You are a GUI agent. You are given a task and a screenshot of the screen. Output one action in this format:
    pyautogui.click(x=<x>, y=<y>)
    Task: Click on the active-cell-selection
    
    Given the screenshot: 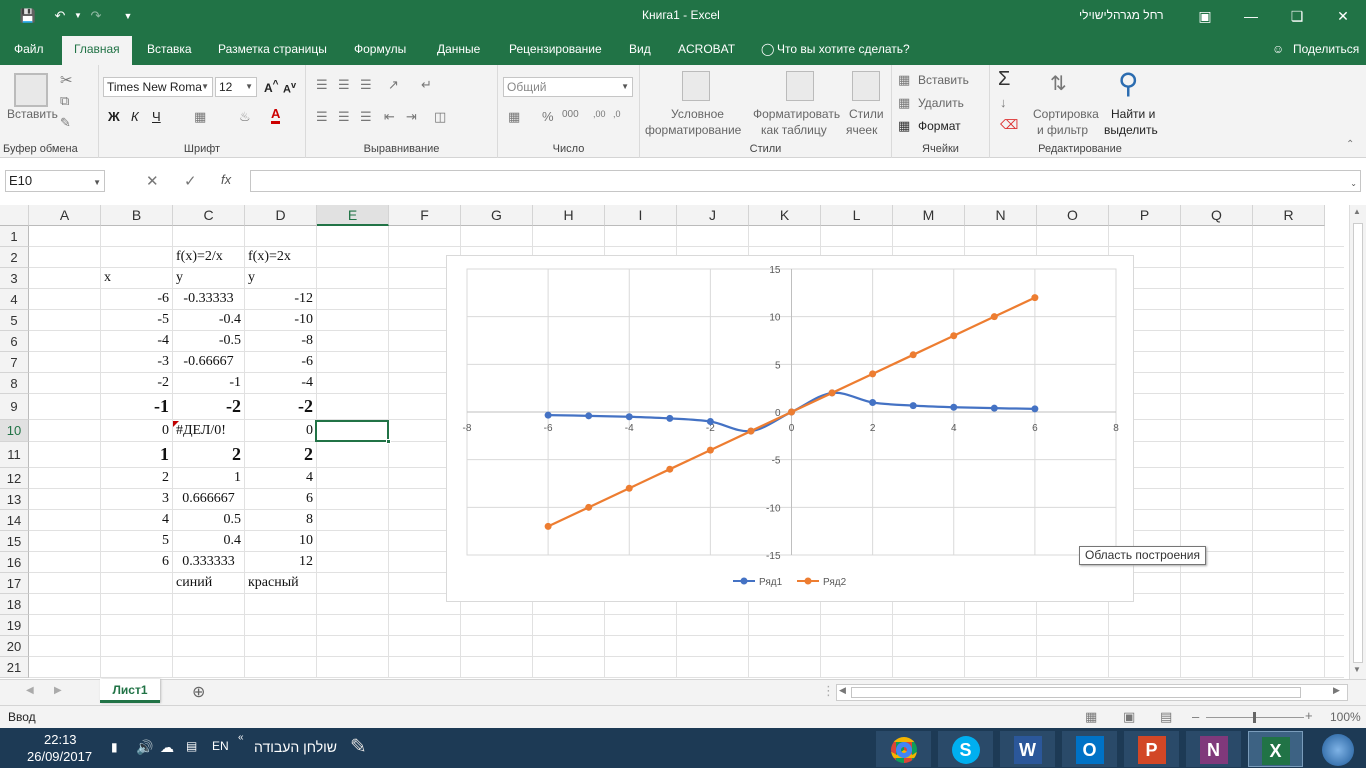 What is the action you would take?
    pyautogui.click(x=352, y=431)
    